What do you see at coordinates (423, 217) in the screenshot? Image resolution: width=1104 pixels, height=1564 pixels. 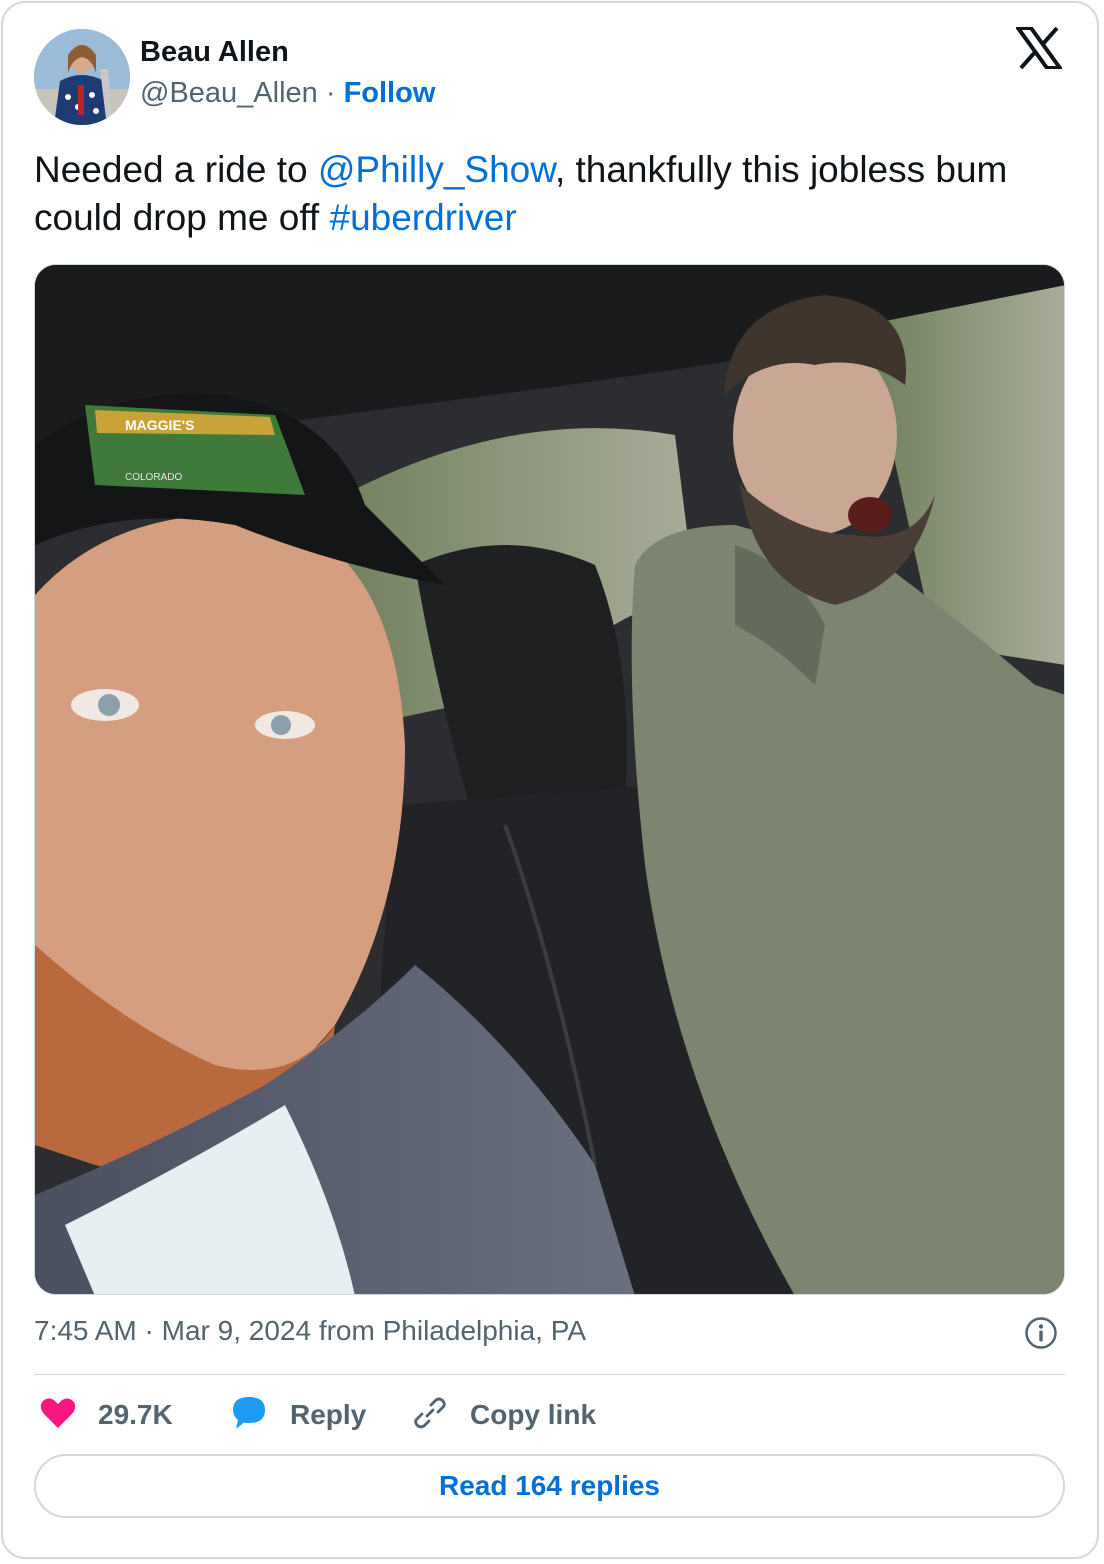 I see `hashtag-link: #uberdriver` at bounding box center [423, 217].